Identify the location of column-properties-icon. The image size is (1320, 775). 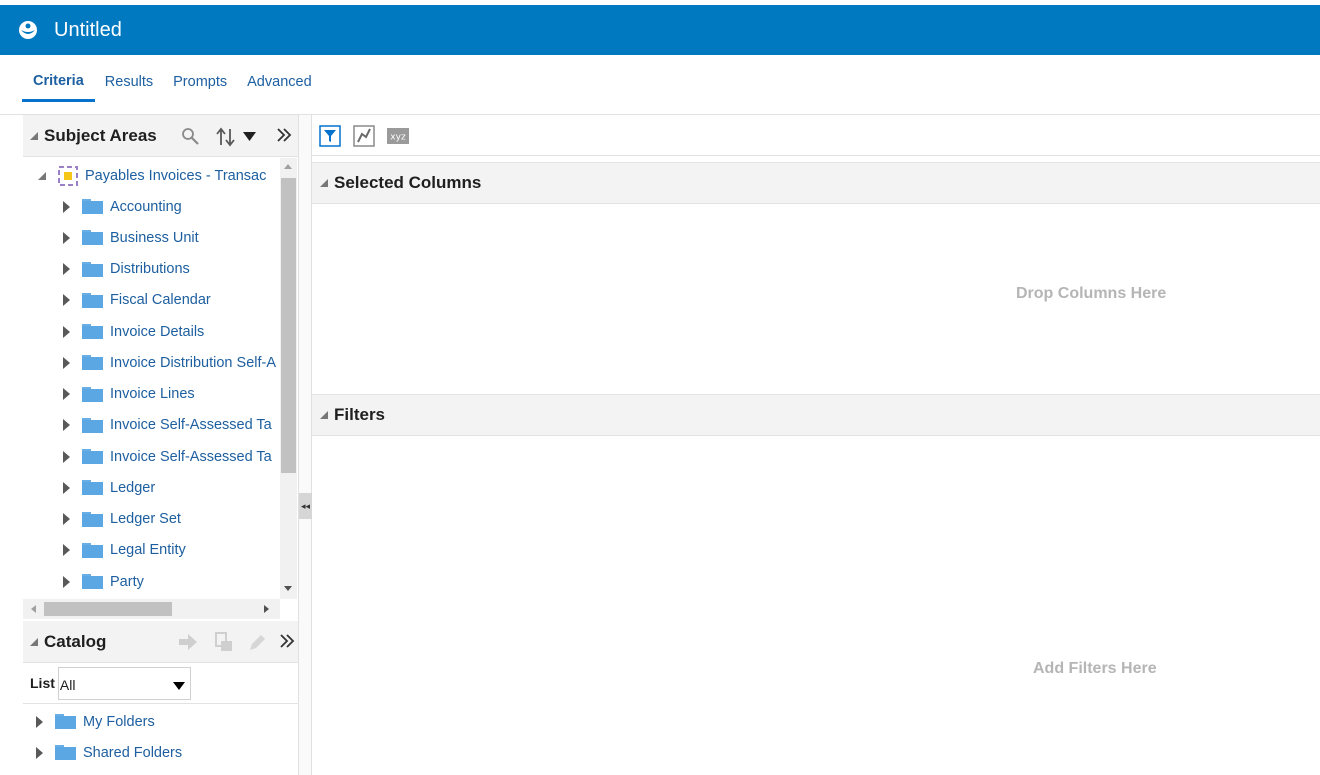
(364, 136).